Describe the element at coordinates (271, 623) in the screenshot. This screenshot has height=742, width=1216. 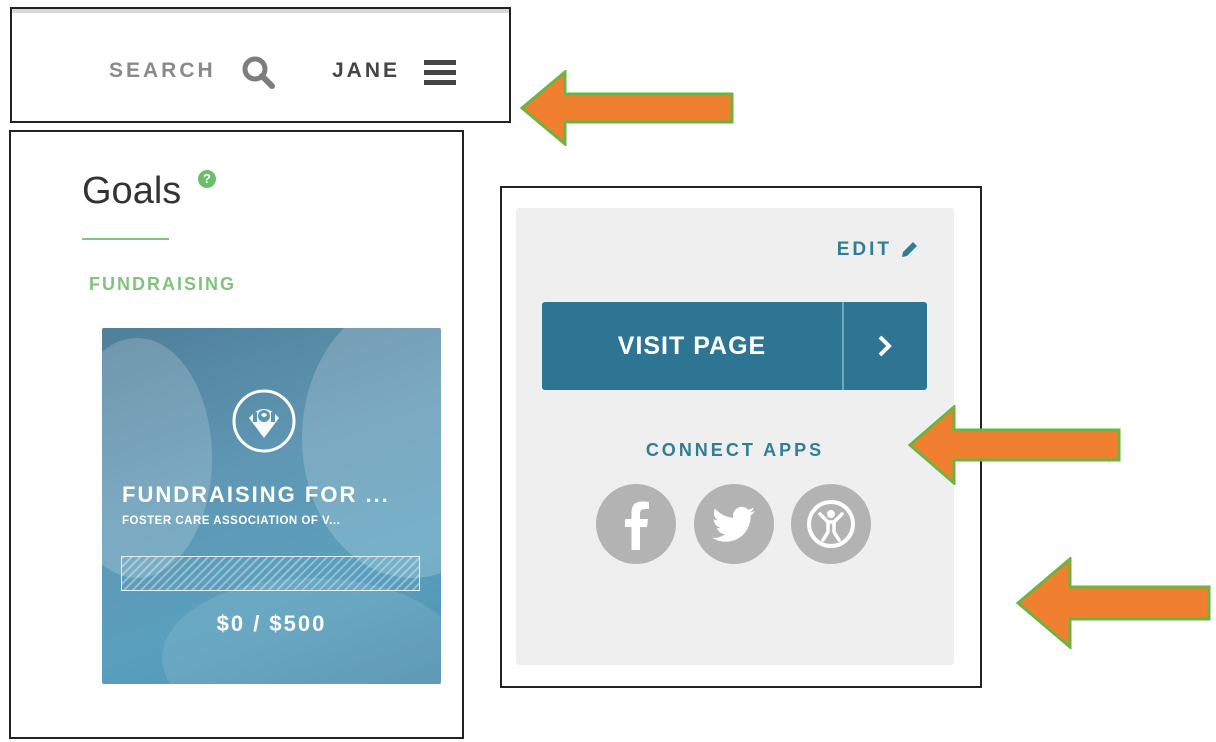
I see `goal-amount: $0 / $500` at that location.